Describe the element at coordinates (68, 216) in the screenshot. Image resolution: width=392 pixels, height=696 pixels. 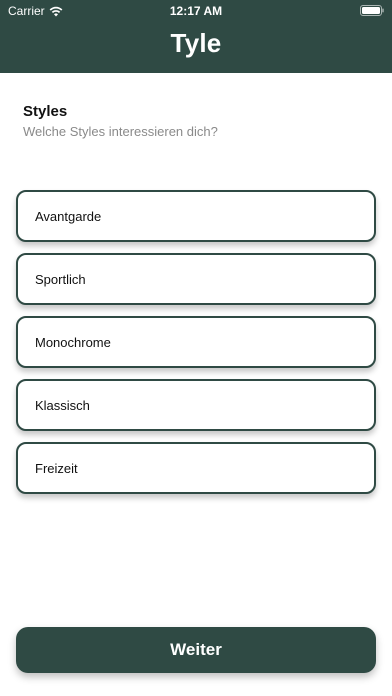
I see `style-option-label: Avantgarde` at that location.